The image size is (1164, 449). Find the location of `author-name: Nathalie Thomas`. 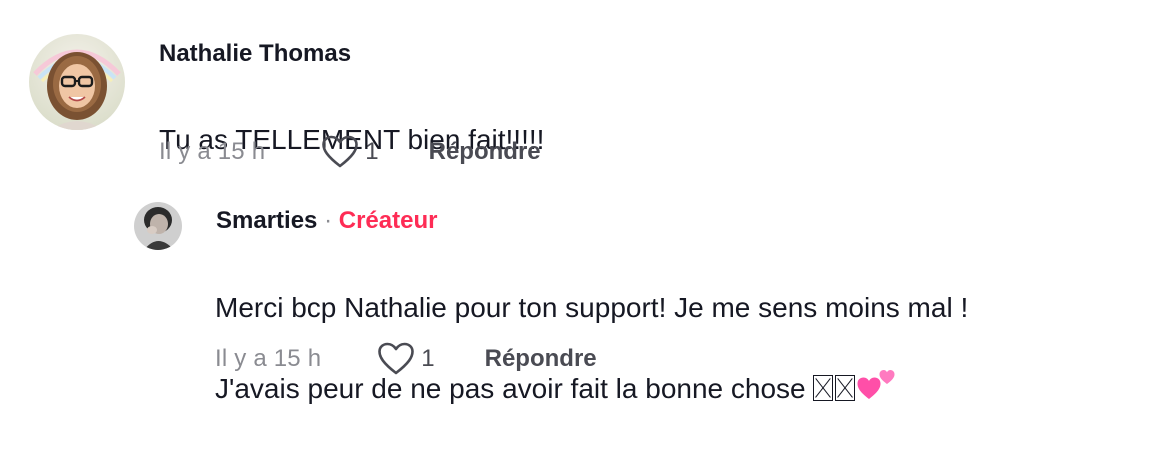

author-name: Nathalie Thomas is located at coordinates (255, 53).